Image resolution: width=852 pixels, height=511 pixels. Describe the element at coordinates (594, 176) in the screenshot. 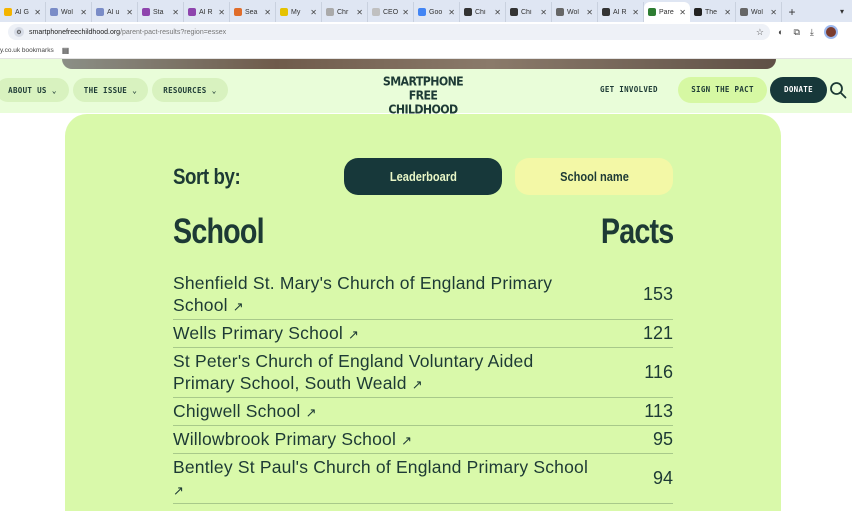

I see `sort-school-name-button: School name` at that location.